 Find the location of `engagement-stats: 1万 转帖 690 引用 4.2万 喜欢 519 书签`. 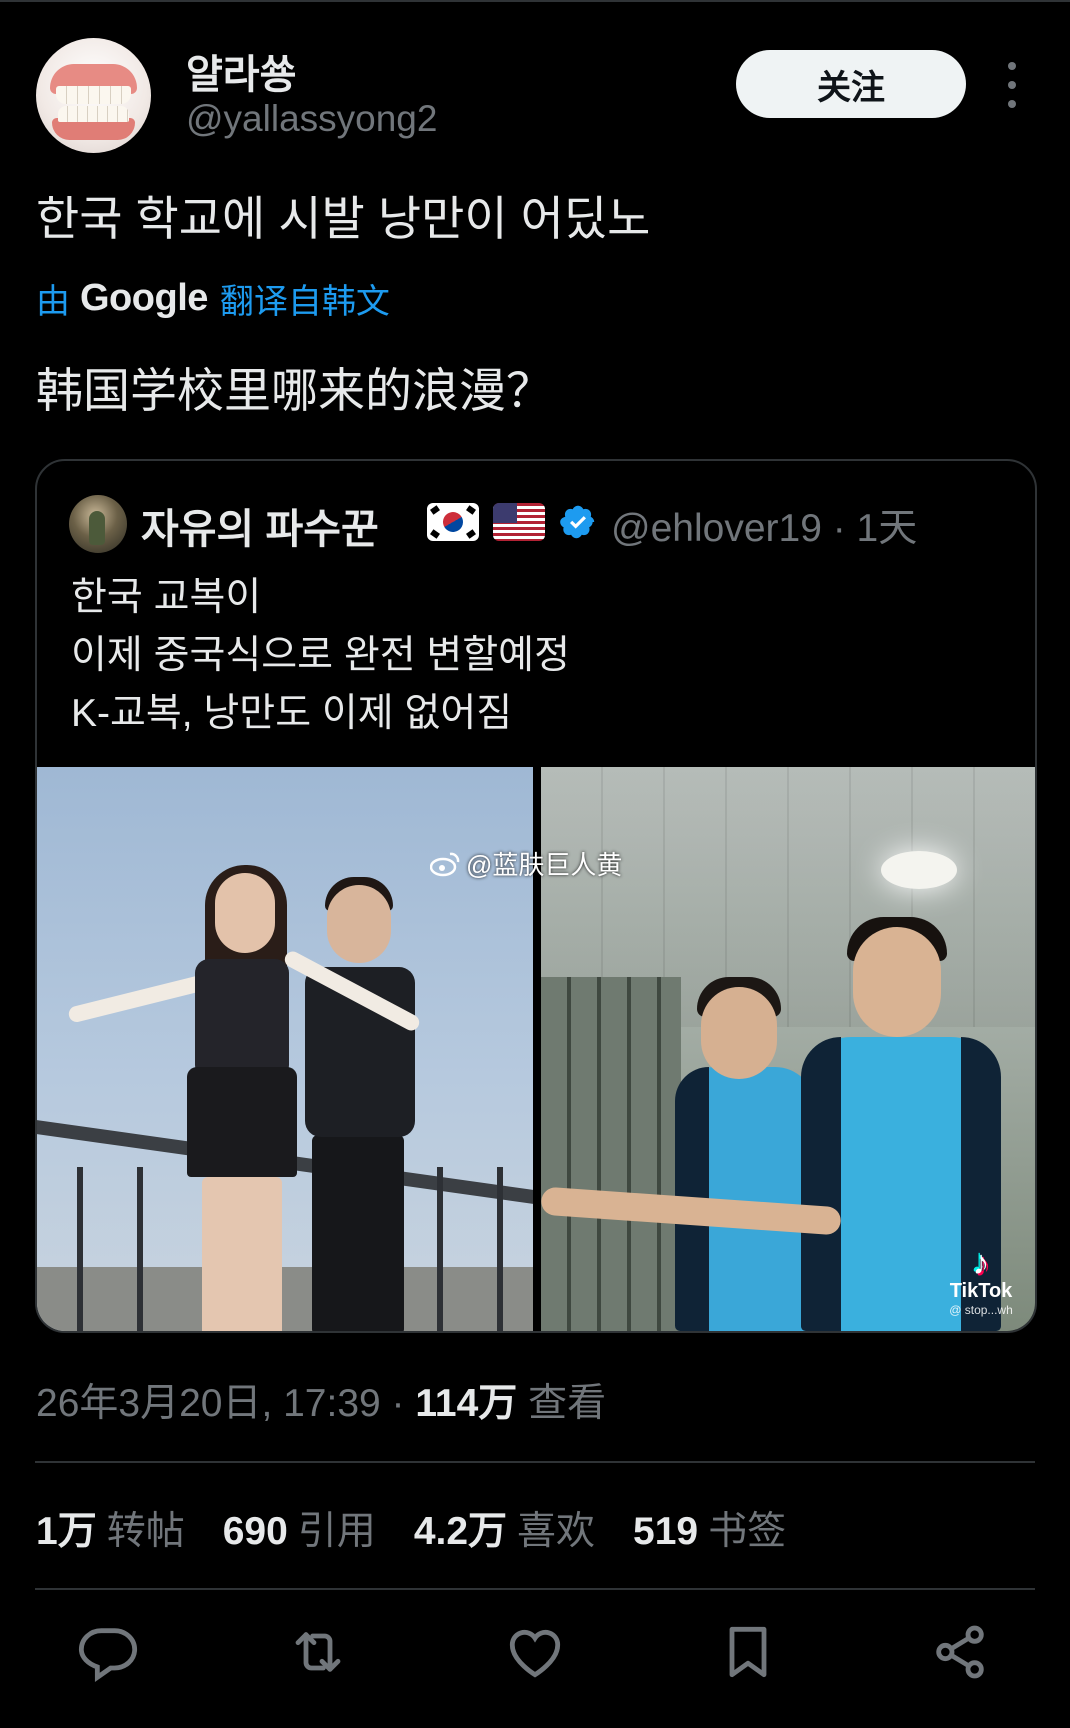

engagement-stats: 1万 转帖 690 引用 4.2万 喜欢 519 书签 is located at coordinates (430, 1528).